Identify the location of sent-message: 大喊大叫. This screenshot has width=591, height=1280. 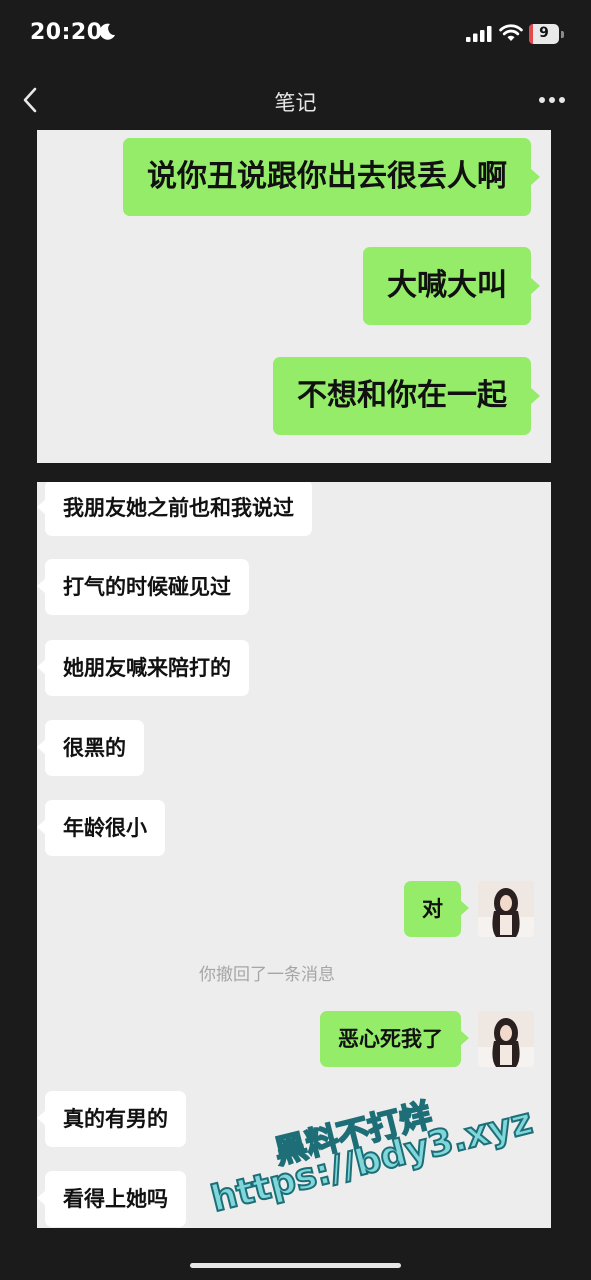
(451, 286).